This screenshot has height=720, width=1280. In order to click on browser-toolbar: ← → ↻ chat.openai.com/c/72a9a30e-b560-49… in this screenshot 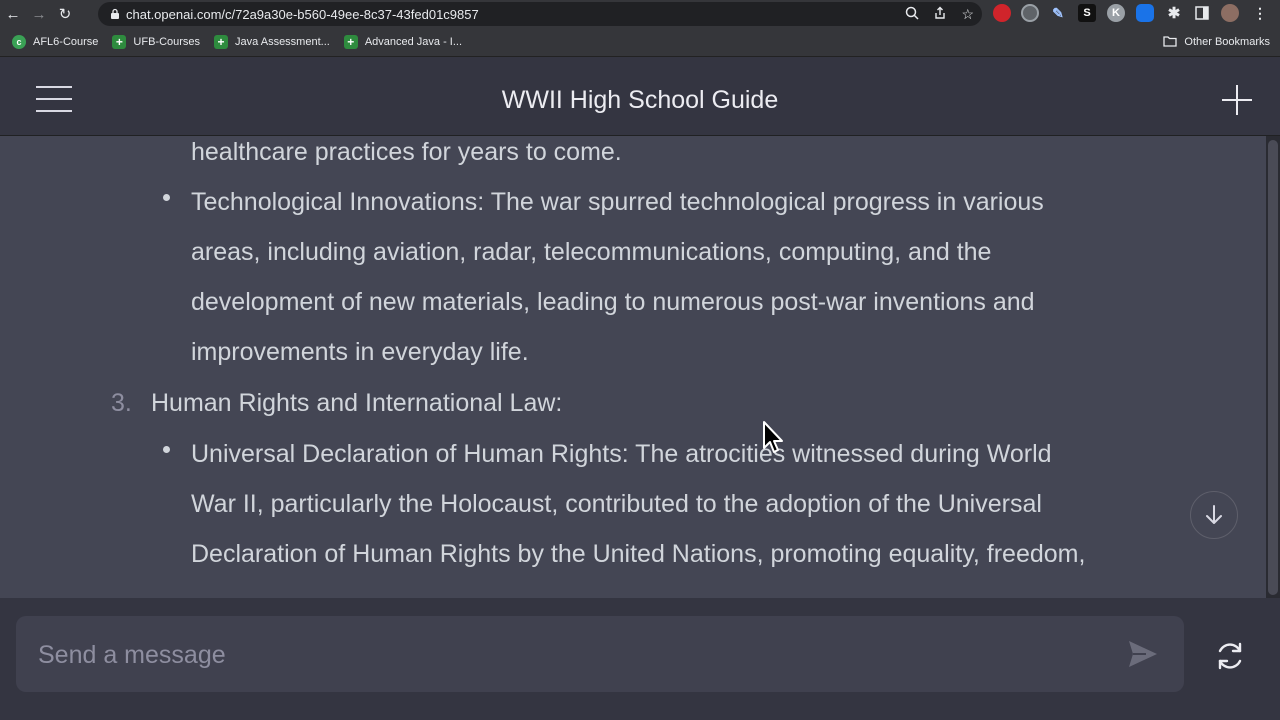, I will do `click(640, 14)`.